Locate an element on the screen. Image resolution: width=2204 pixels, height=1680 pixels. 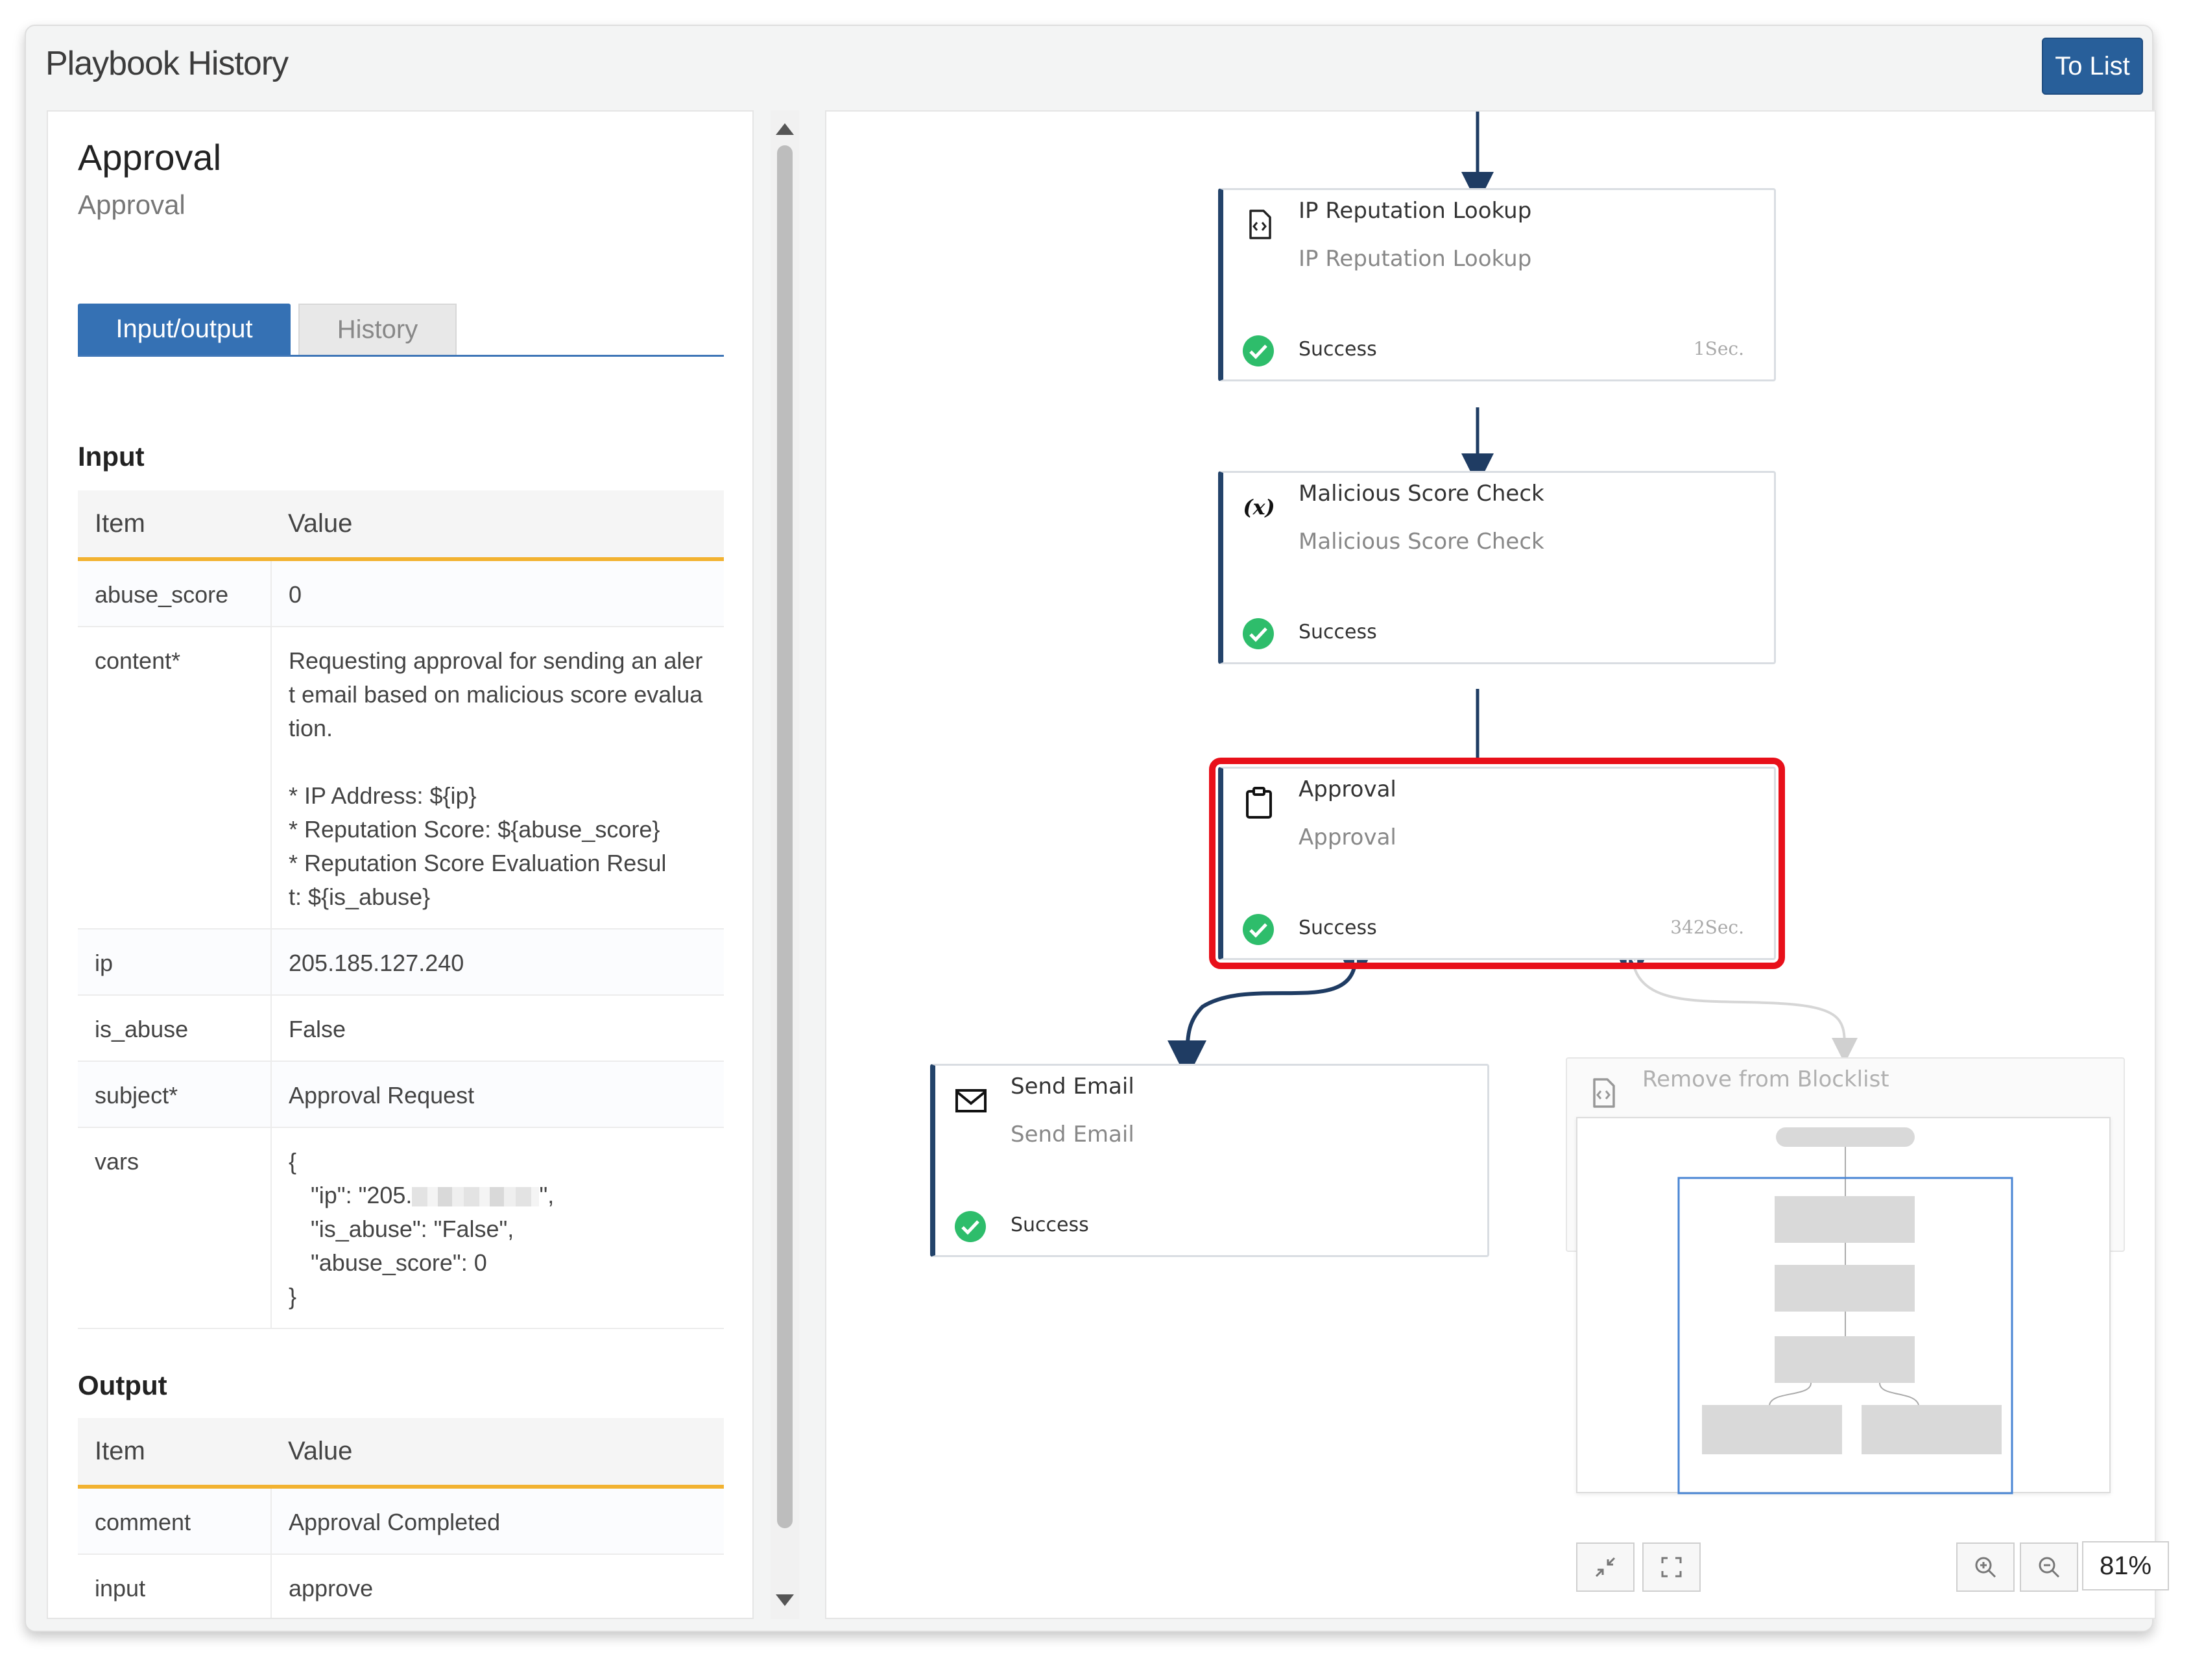
clipboard-icon is located at coordinates (1259, 803).